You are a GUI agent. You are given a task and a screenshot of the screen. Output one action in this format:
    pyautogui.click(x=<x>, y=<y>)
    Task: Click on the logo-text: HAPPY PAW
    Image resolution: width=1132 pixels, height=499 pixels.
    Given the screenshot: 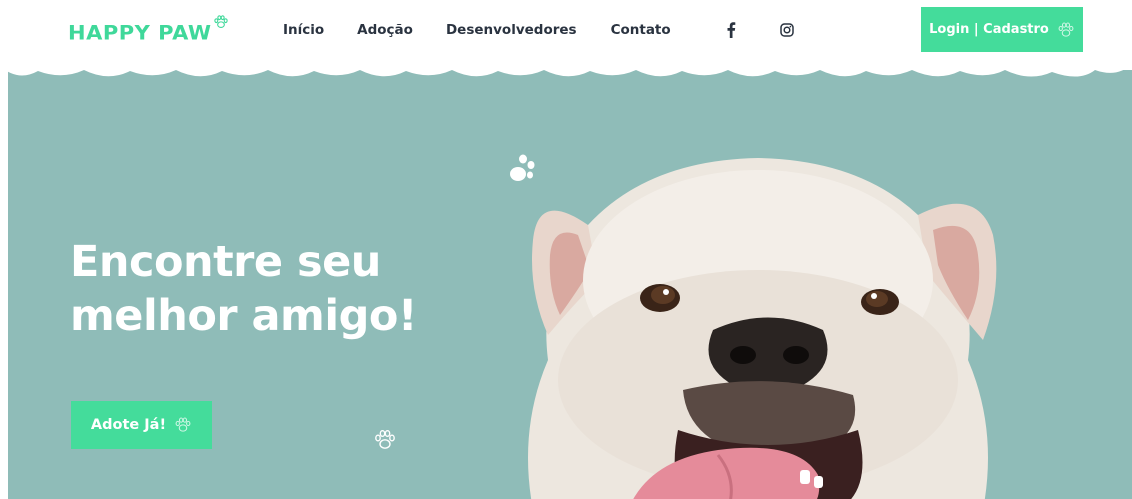 What is the action you would take?
    pyautogui.click(x=140, y=33)
    